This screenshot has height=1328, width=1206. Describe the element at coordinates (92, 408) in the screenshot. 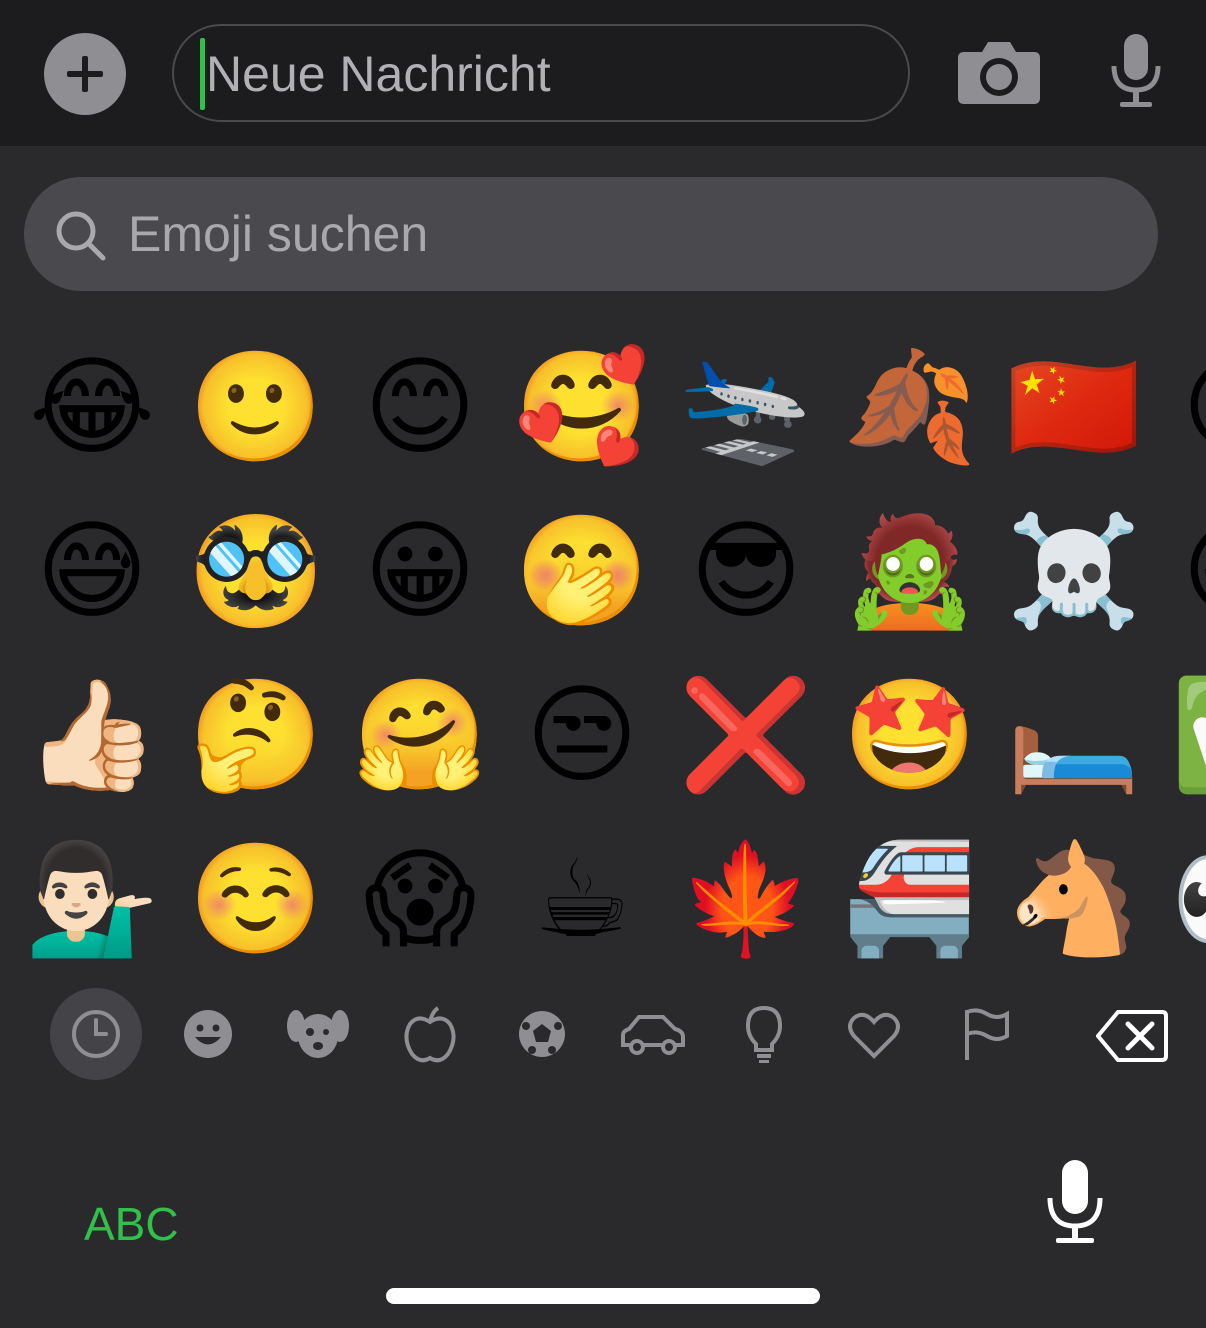

I see `emoji-key: 😂` at that location.